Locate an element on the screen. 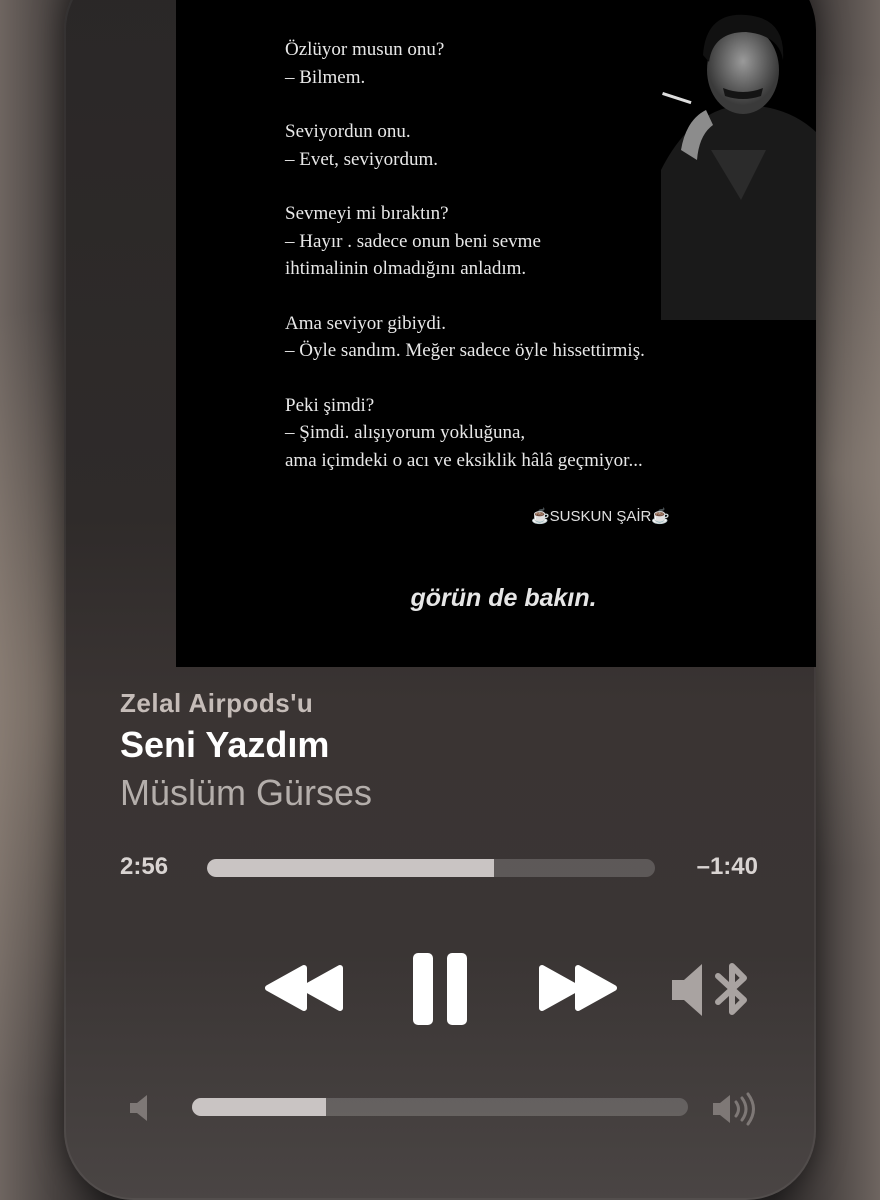  artwork-caption: görün de bakın. is located at coordinates (503, 598).